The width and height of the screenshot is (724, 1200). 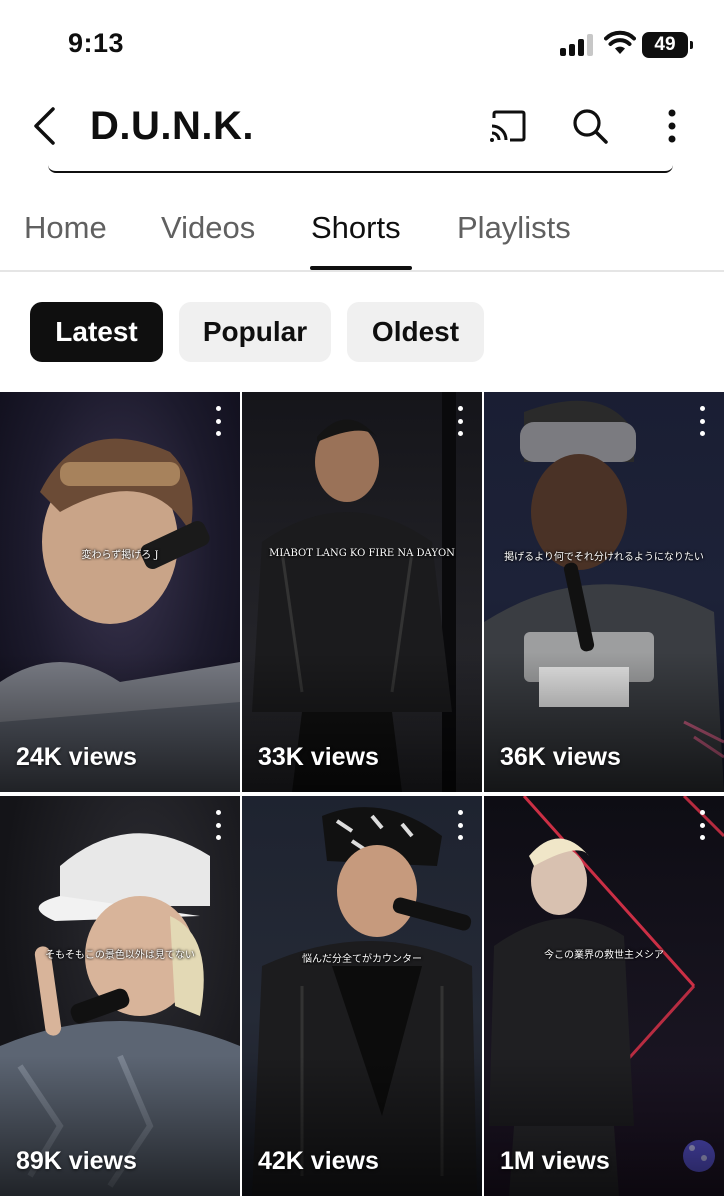 What do you see at coordinates (120, 592) in the screenshot?
I see `short-thumbnail: 変わらず掲げろ J 24K views` at bounding box center [120, 592].